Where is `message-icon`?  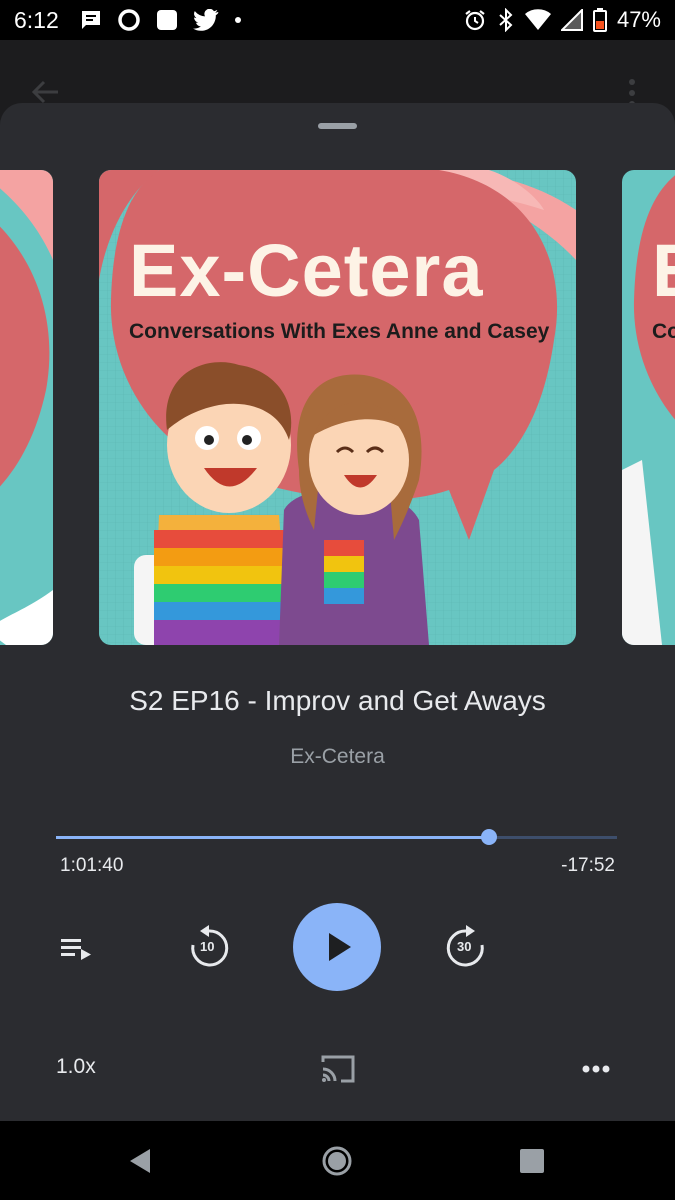 message-icon is located at coordinates (91, 20).